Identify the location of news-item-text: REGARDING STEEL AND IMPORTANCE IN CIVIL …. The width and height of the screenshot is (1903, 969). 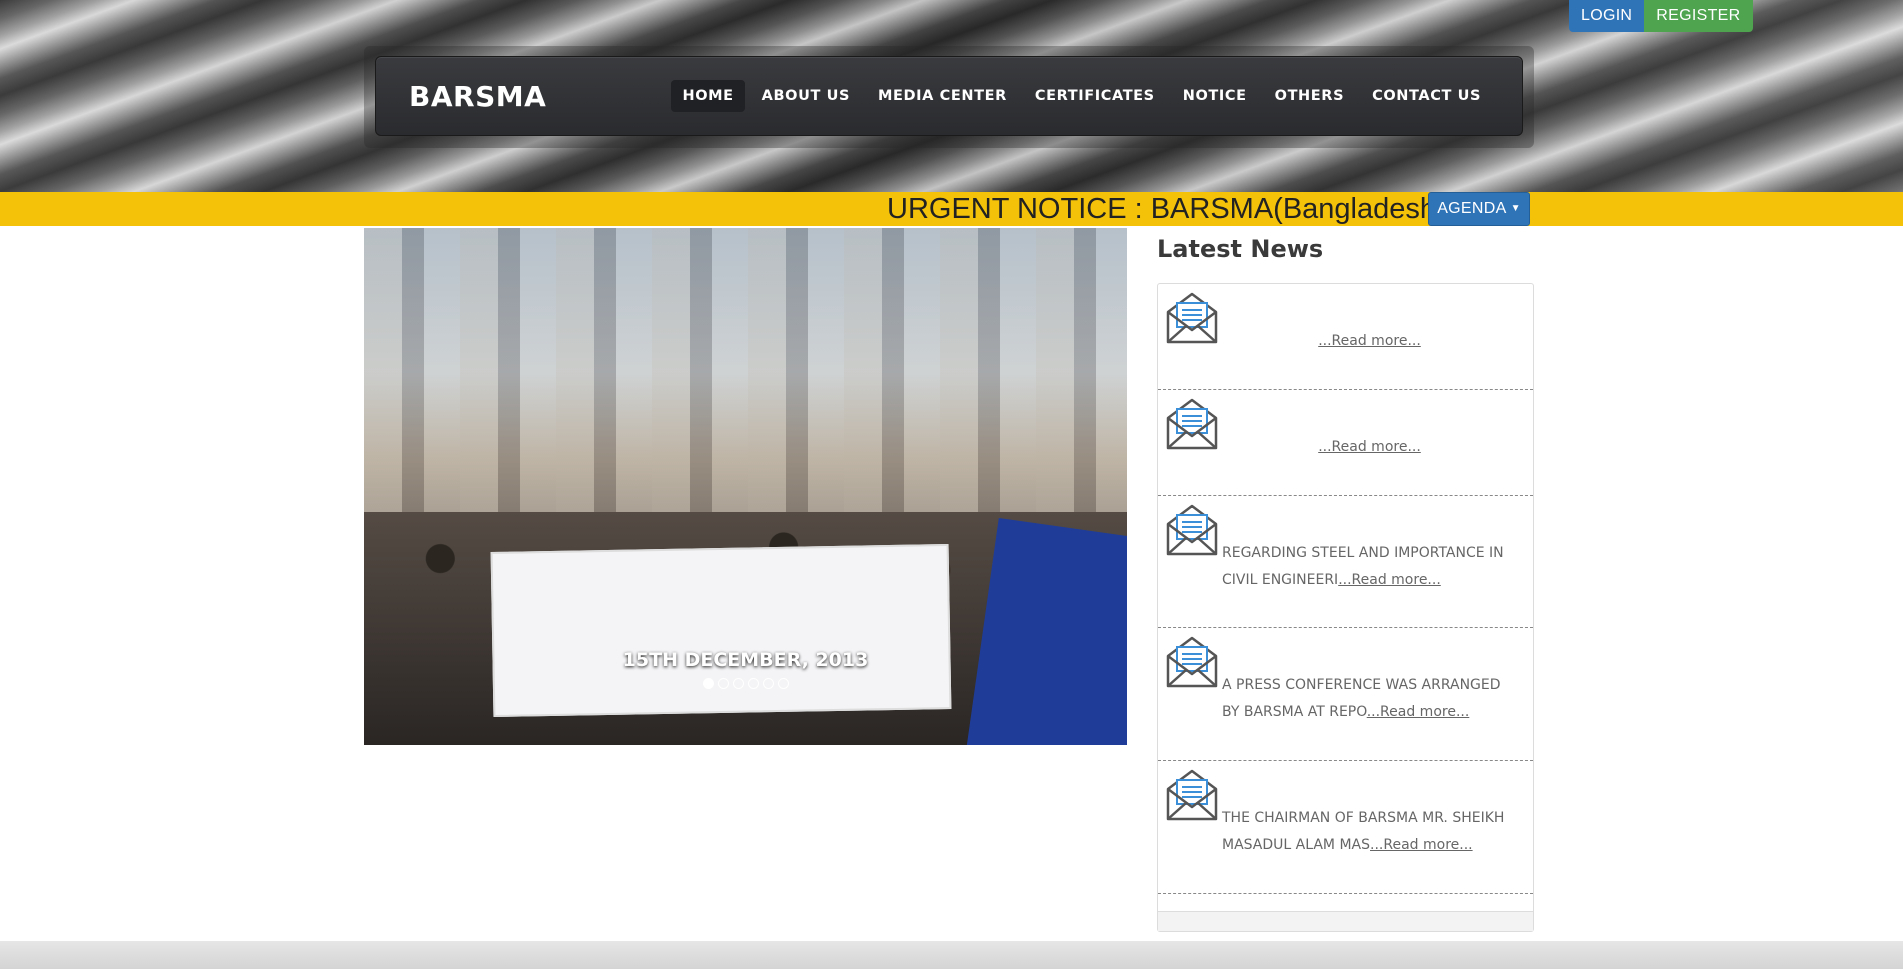
(1363, 566).